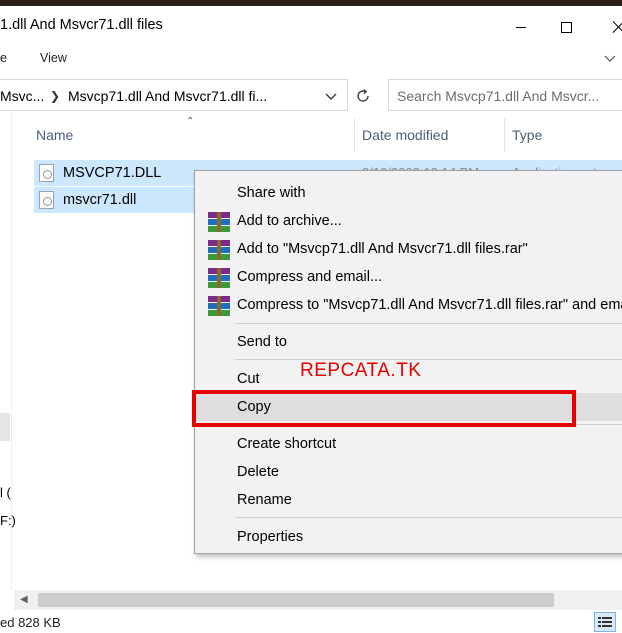  I want to click on sort-up-icon: ⌃, so click(190, 121).